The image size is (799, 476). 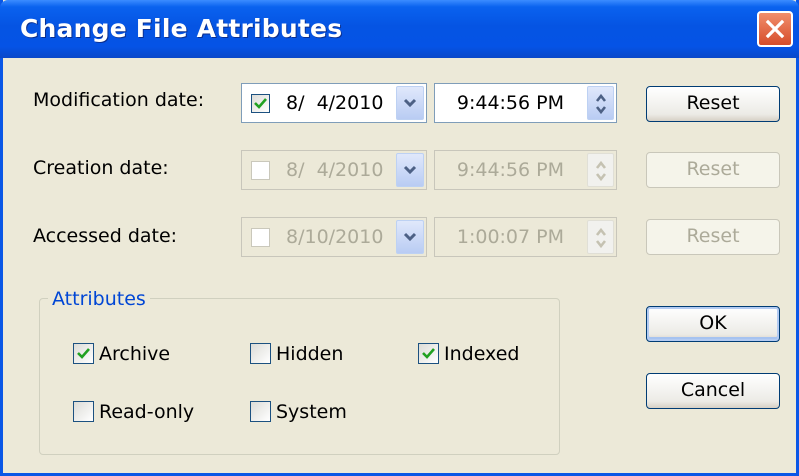 I want to click on modification-date-checkbox, so click(x=260, y=103).